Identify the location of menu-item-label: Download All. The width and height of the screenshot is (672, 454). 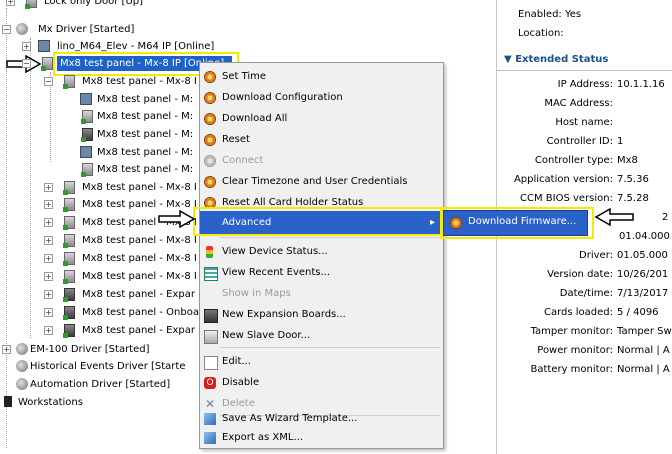
(255, 118).